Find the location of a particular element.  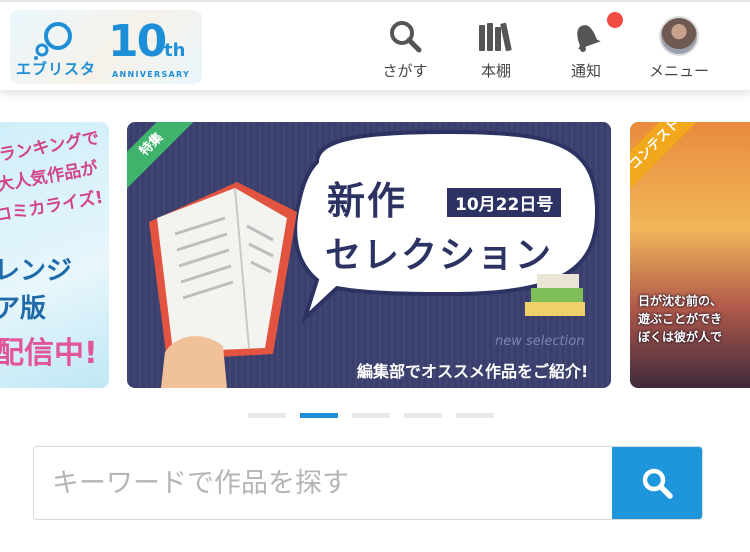

nav-bookshelf: 本棚 is located at coordinates (496, 47).